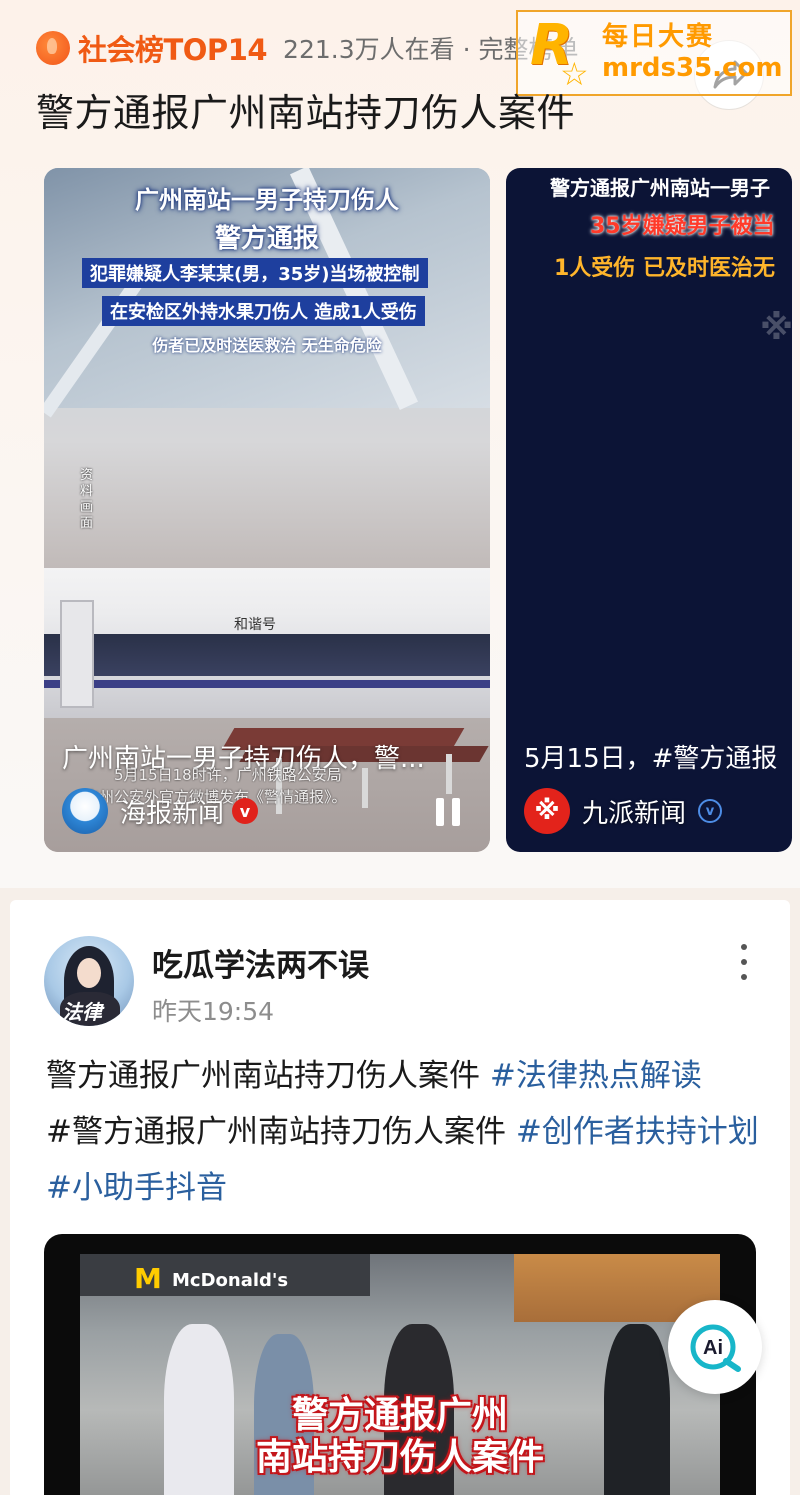 The height and width of the screenshot is (1495, 800). What do you see at coordinates (172, 811) in the screenshot?
I see `source-name: 海报新闻` at bounding box center [172, 811].